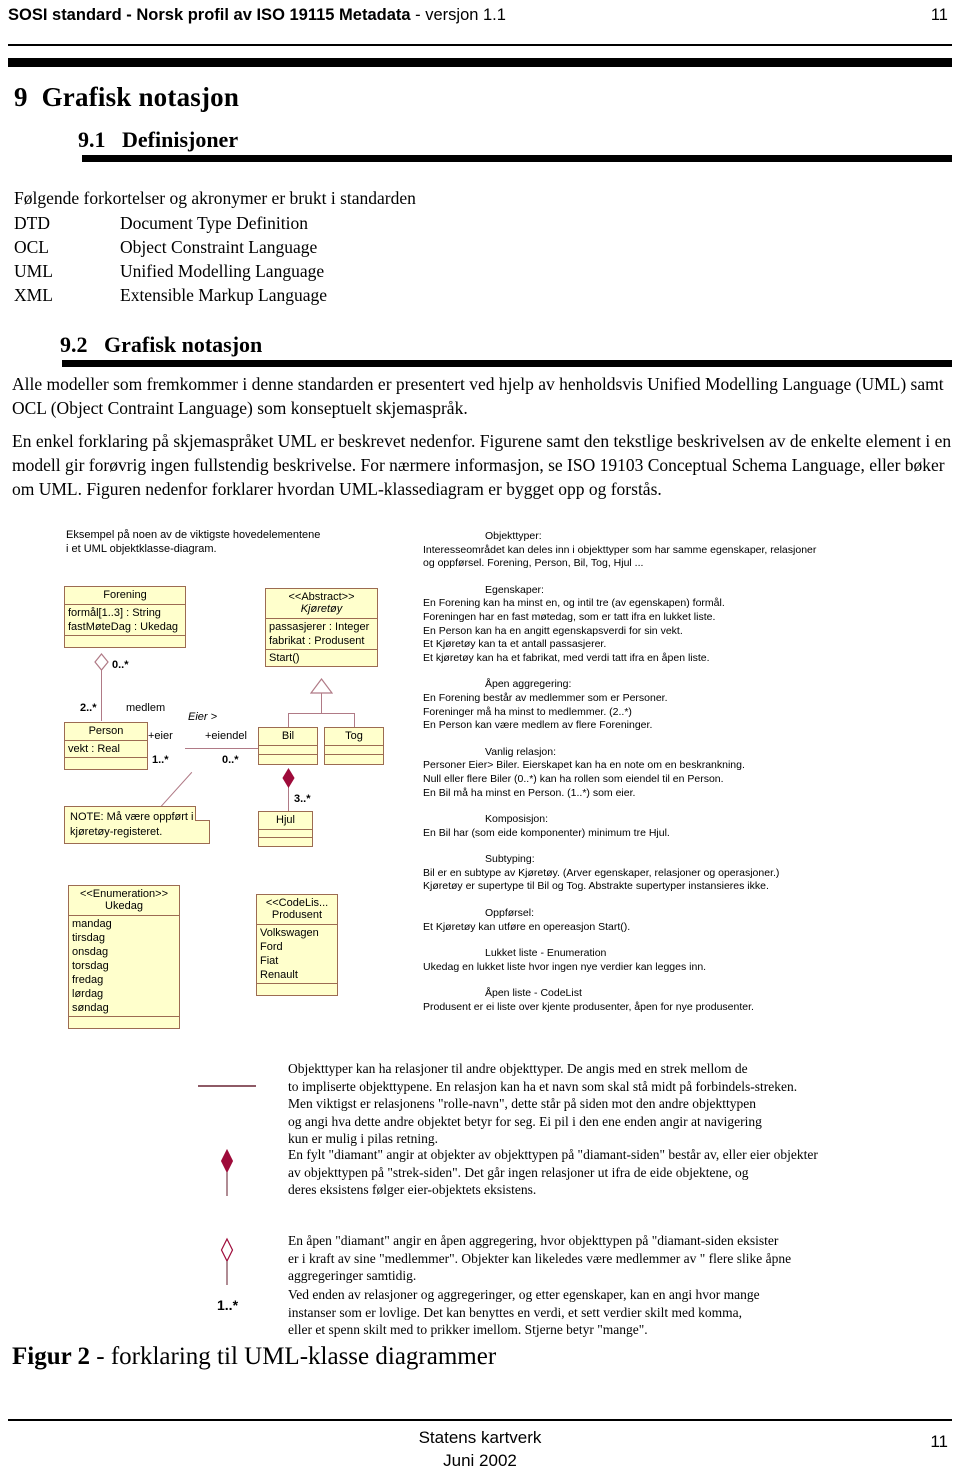  I want to click on codelist-value: Volkswagen, so click(289, 933).